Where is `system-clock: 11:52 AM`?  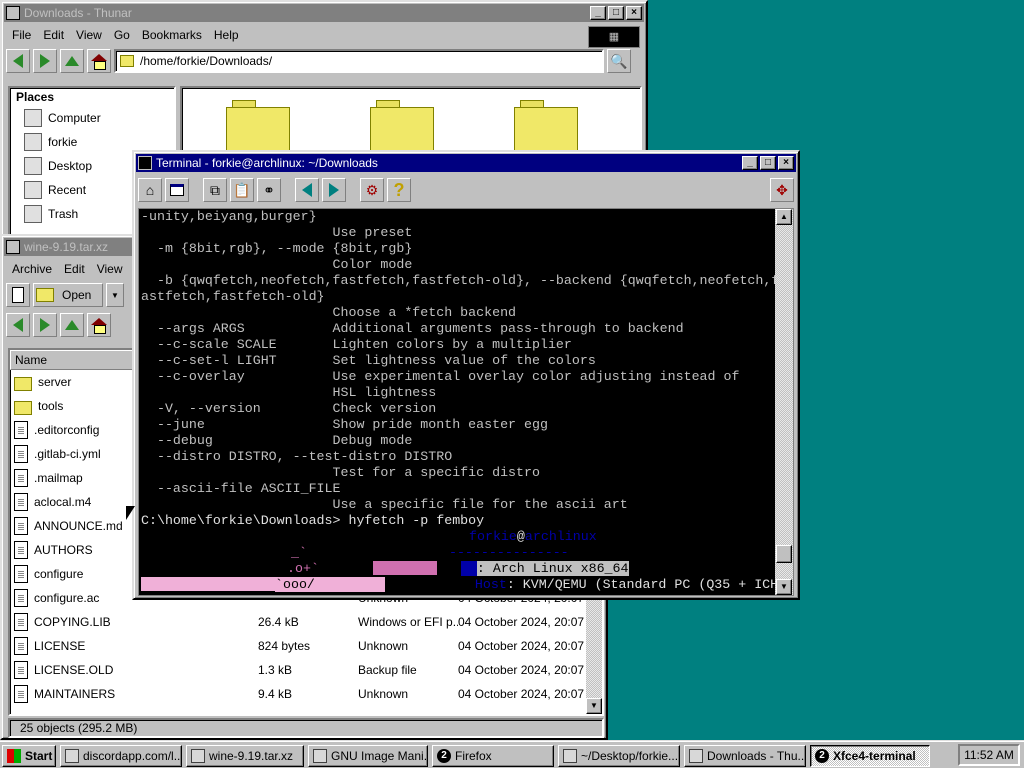 system-clock: 11:52 AM is located at coordinates (989, 755).